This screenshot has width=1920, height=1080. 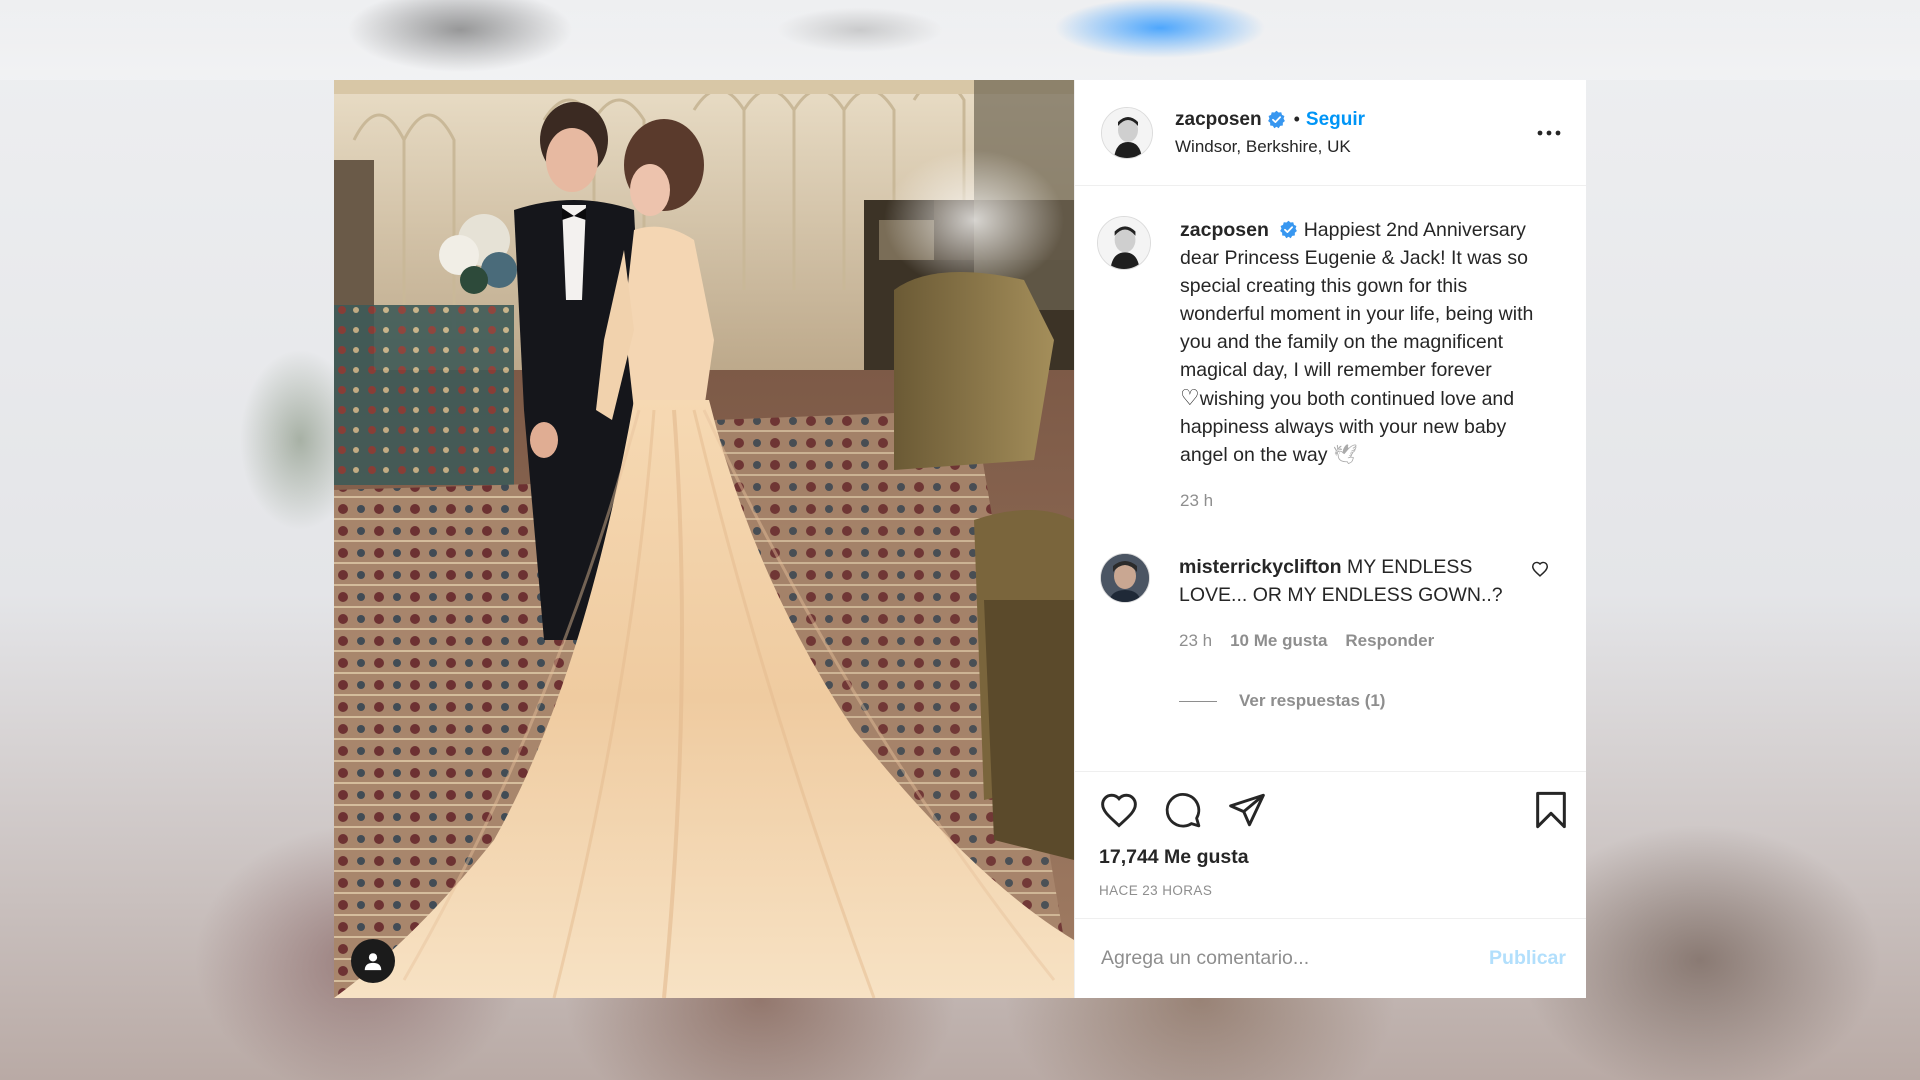 What do you see at coordinates (1183, 810) in the screenshot?
I see `comment-icon` at bounding box center [1183, 810].